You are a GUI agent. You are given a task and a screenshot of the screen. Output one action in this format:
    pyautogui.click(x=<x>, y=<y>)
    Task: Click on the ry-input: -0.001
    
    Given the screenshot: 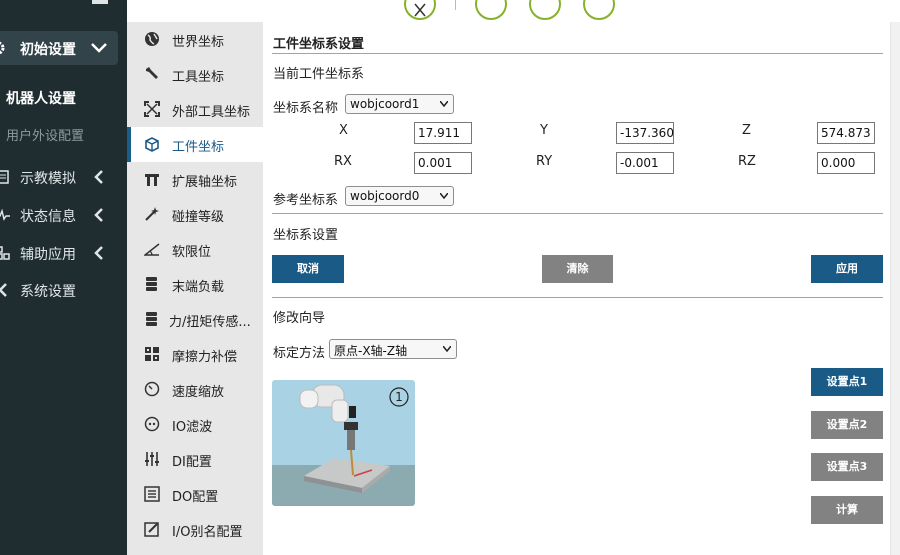 What is the action you would take?
    pyautogui.click(x=645, y=163)
    